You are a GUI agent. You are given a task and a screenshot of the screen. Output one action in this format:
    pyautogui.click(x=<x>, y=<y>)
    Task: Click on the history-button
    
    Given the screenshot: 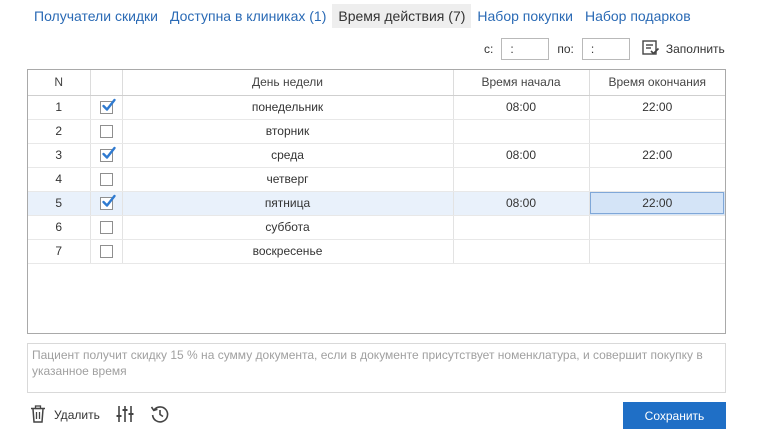 What is the action you would take?
    pyautogui.click(x=160, y=415)
    